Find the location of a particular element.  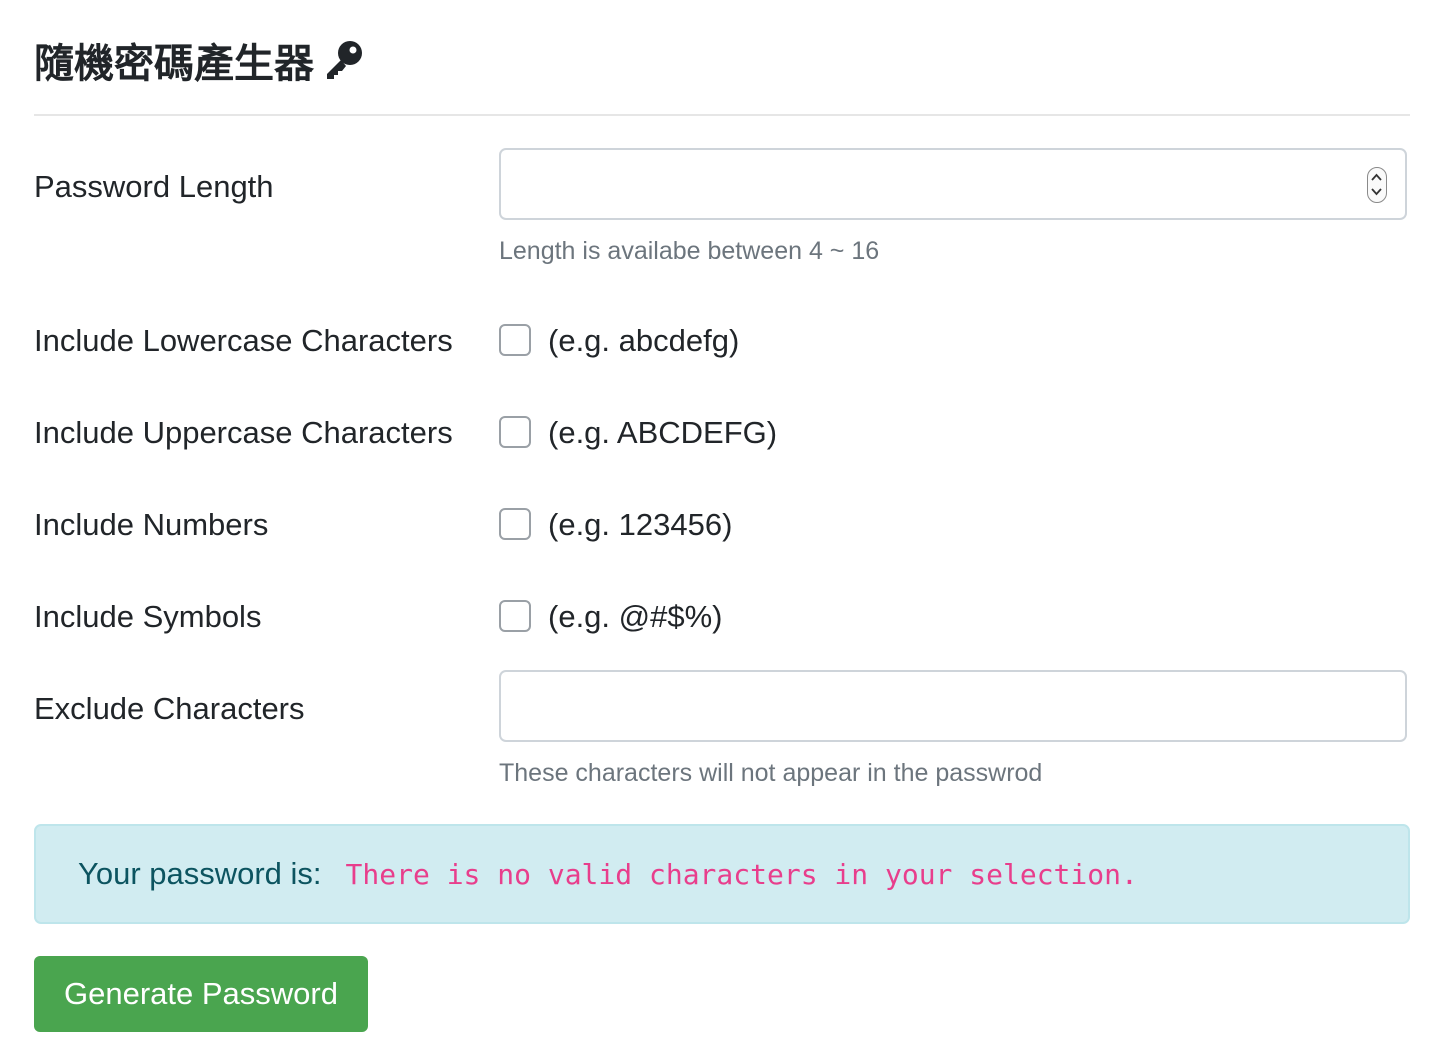

uppercase-label: Include Uppercase Characters is located at coordinates (243, 432).